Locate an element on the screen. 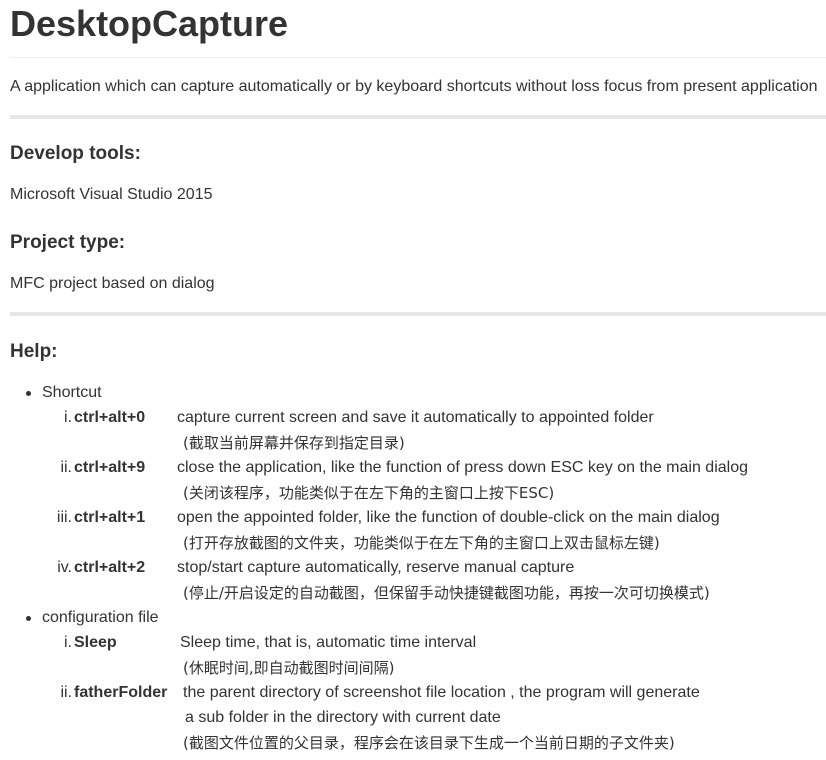  page-title: DesktopCapture is located at coordinates (149, 23).